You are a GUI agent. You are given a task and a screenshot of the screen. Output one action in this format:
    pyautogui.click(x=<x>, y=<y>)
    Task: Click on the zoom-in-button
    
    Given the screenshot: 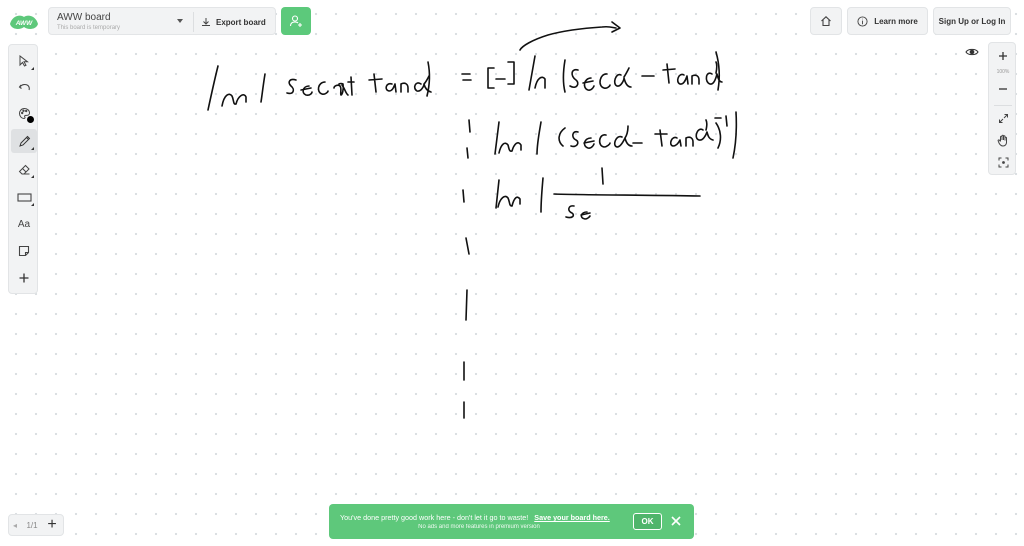 What is the action you would take?
    pyautogui.click(x=1003, y=56)
    